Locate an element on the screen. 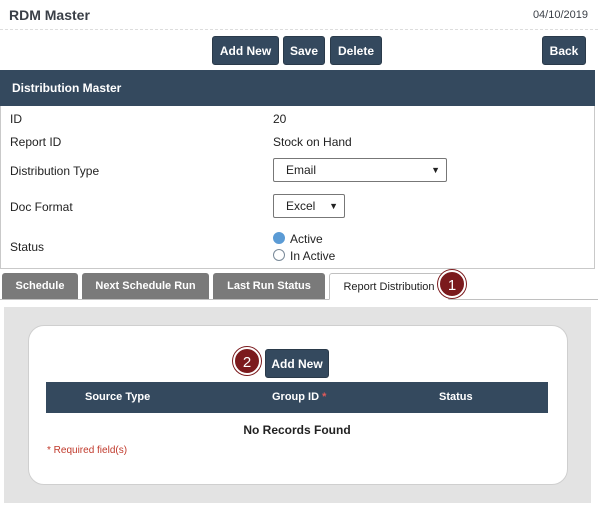  required-note: * Required field(s) is located at coordinates (87, 450).